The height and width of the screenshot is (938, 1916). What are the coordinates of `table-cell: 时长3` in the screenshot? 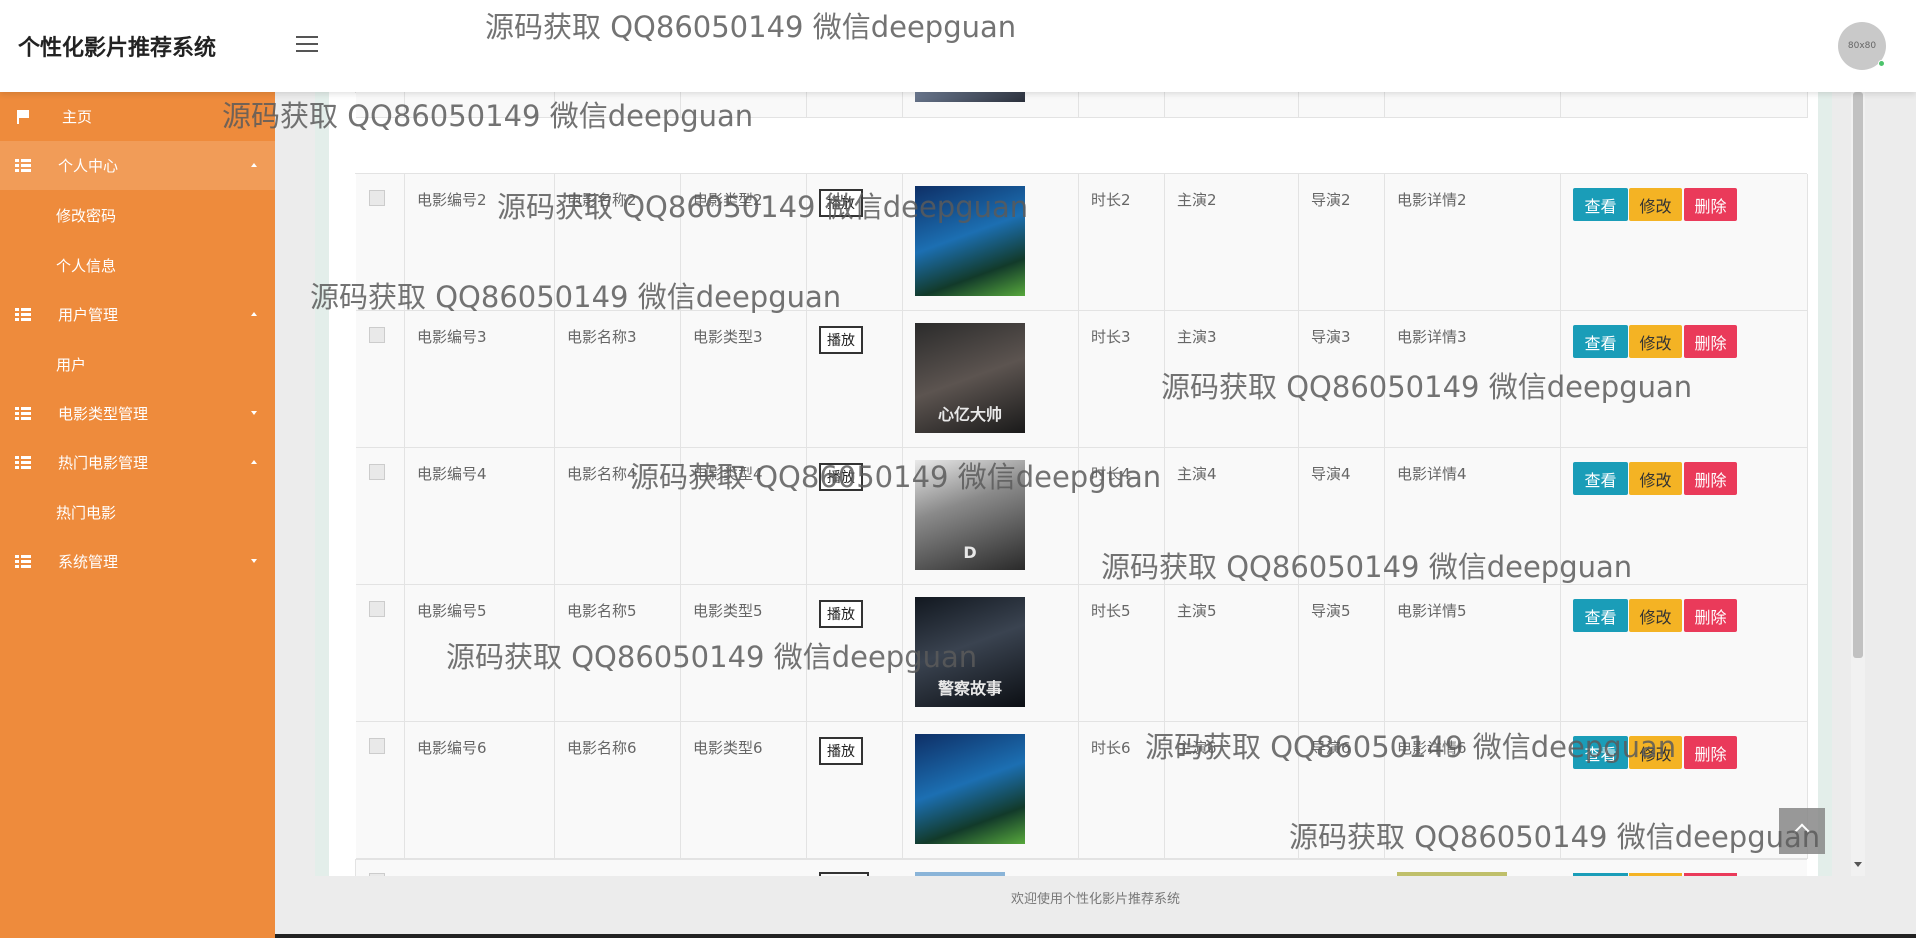 It's located at (1122, 379).